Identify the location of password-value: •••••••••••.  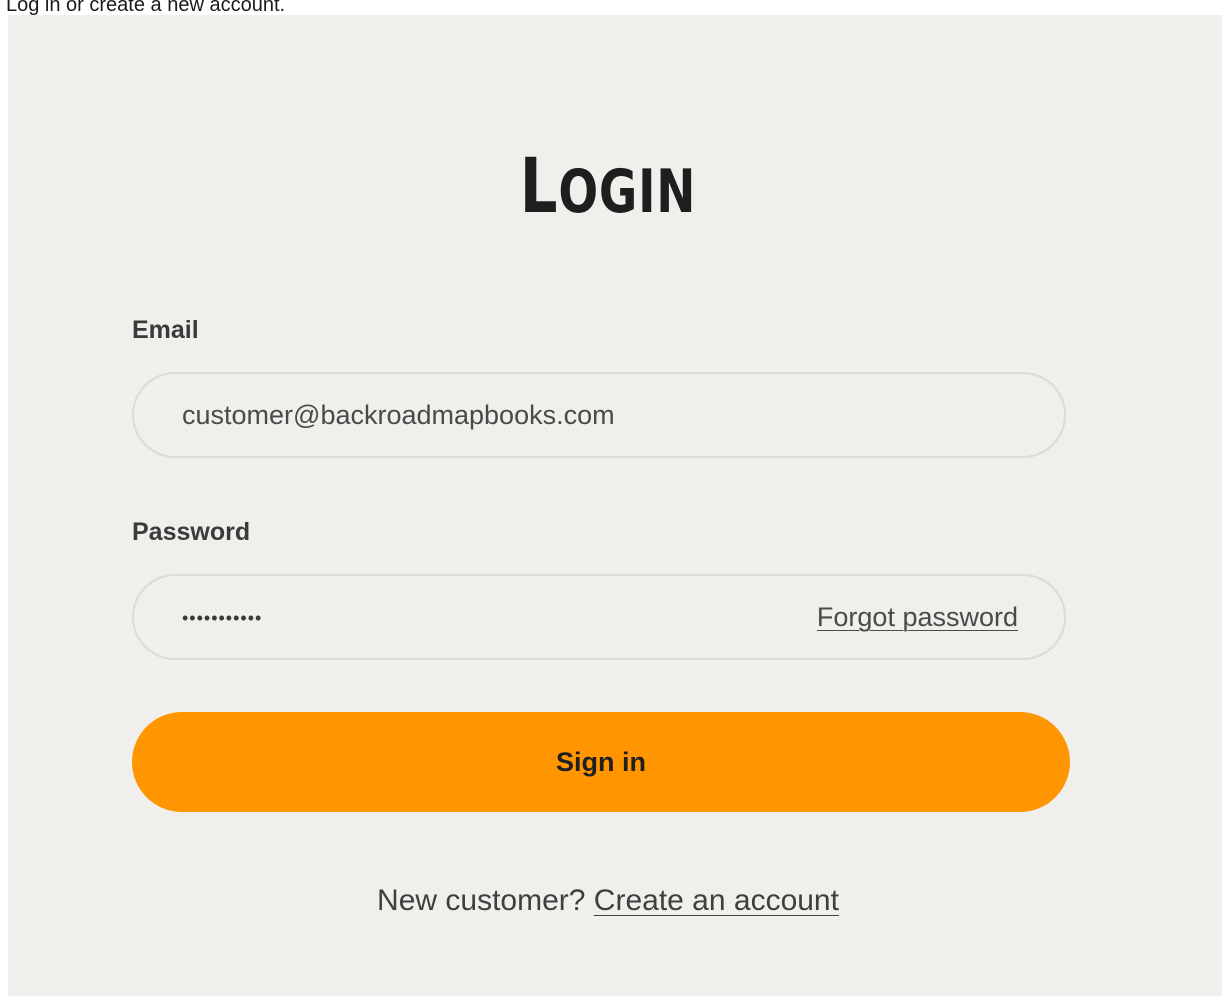
(222, 617).